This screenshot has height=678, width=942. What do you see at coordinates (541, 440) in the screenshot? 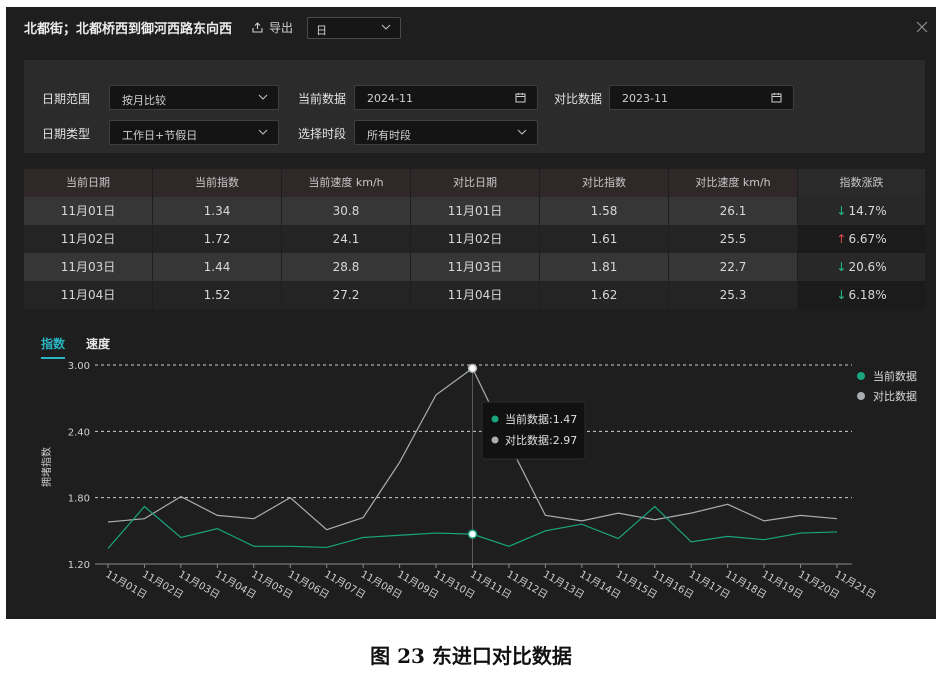
I see `tooltip-compare-value: 对比数据:2.97` at bounding box center [541, 440].